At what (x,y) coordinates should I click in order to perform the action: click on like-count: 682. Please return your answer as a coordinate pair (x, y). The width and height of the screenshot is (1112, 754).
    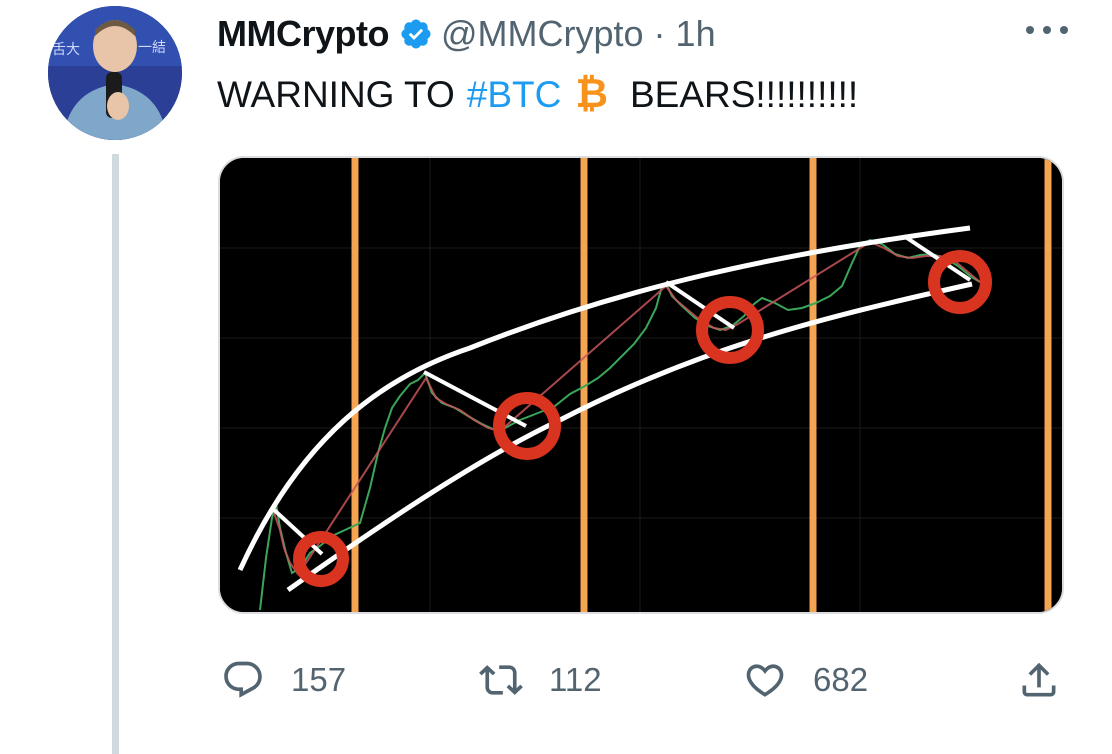
    Looking at the image, I should click on (841, 679).